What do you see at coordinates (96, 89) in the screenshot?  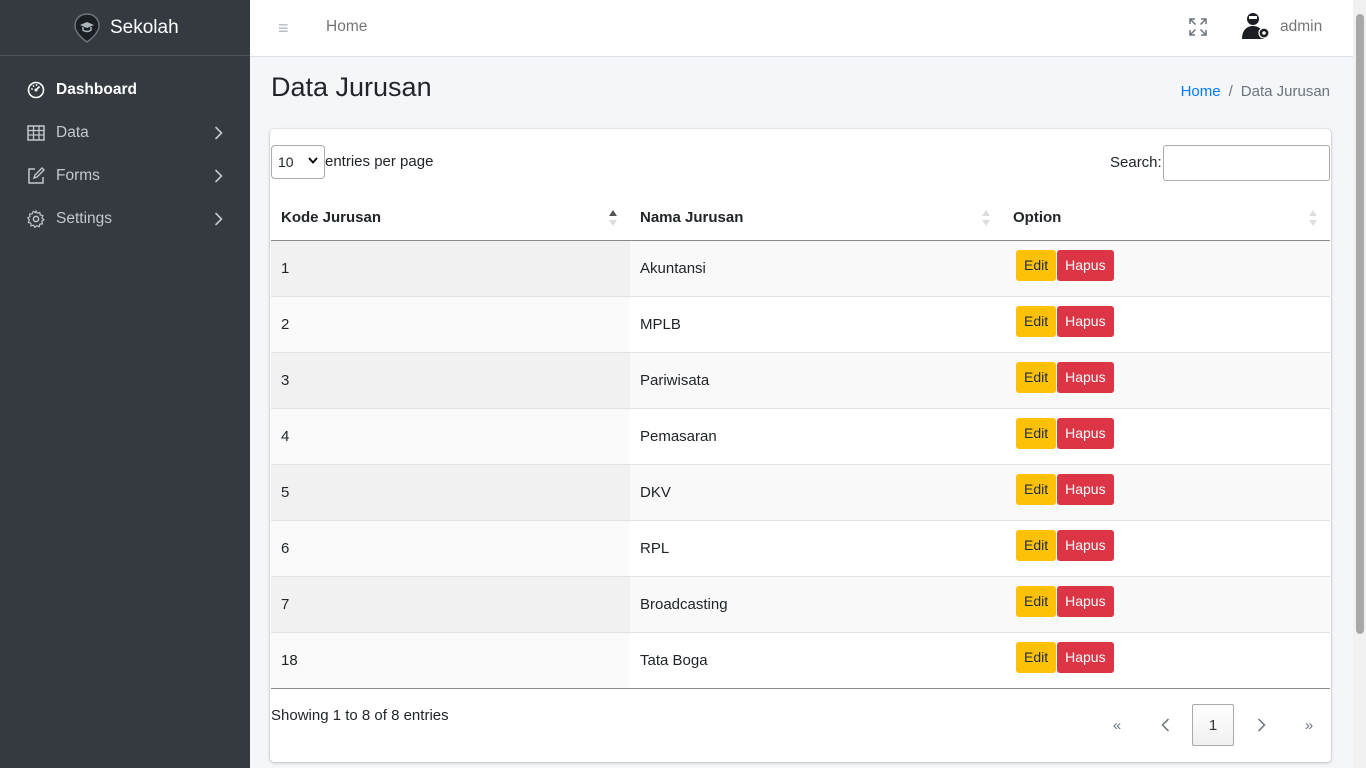 I see `sidebar-item-label: Dashboard` at bounding box center [96, 89].